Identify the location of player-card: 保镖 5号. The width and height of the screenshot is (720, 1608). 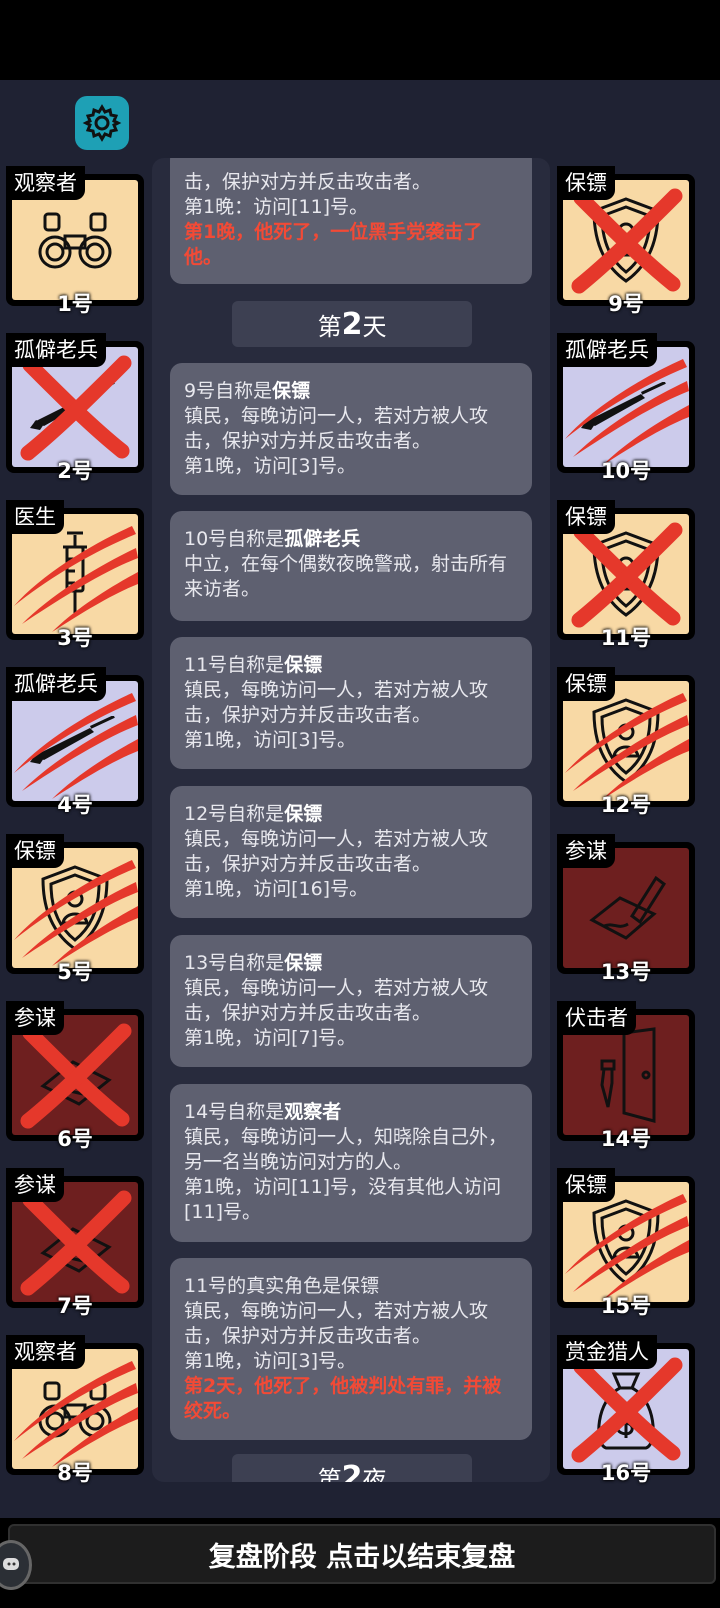
(75, 909).